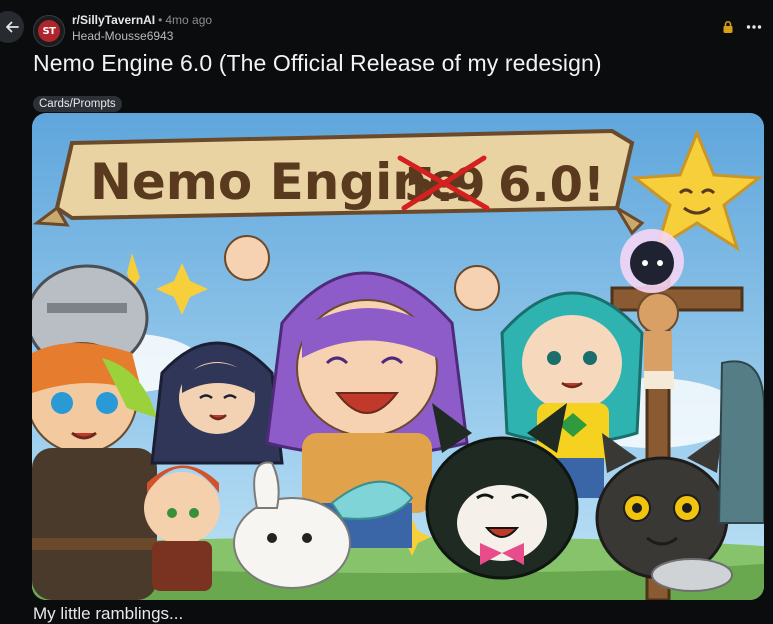 This screenshot has height=624, width=773. I want to click on more-options-icon, so click(754, 27).